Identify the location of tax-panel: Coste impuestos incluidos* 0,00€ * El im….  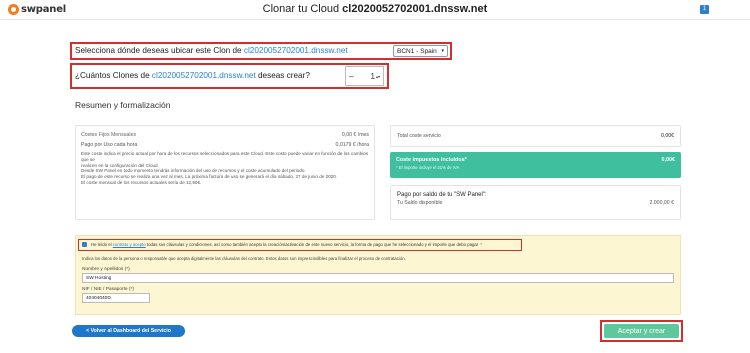
(535, 165).